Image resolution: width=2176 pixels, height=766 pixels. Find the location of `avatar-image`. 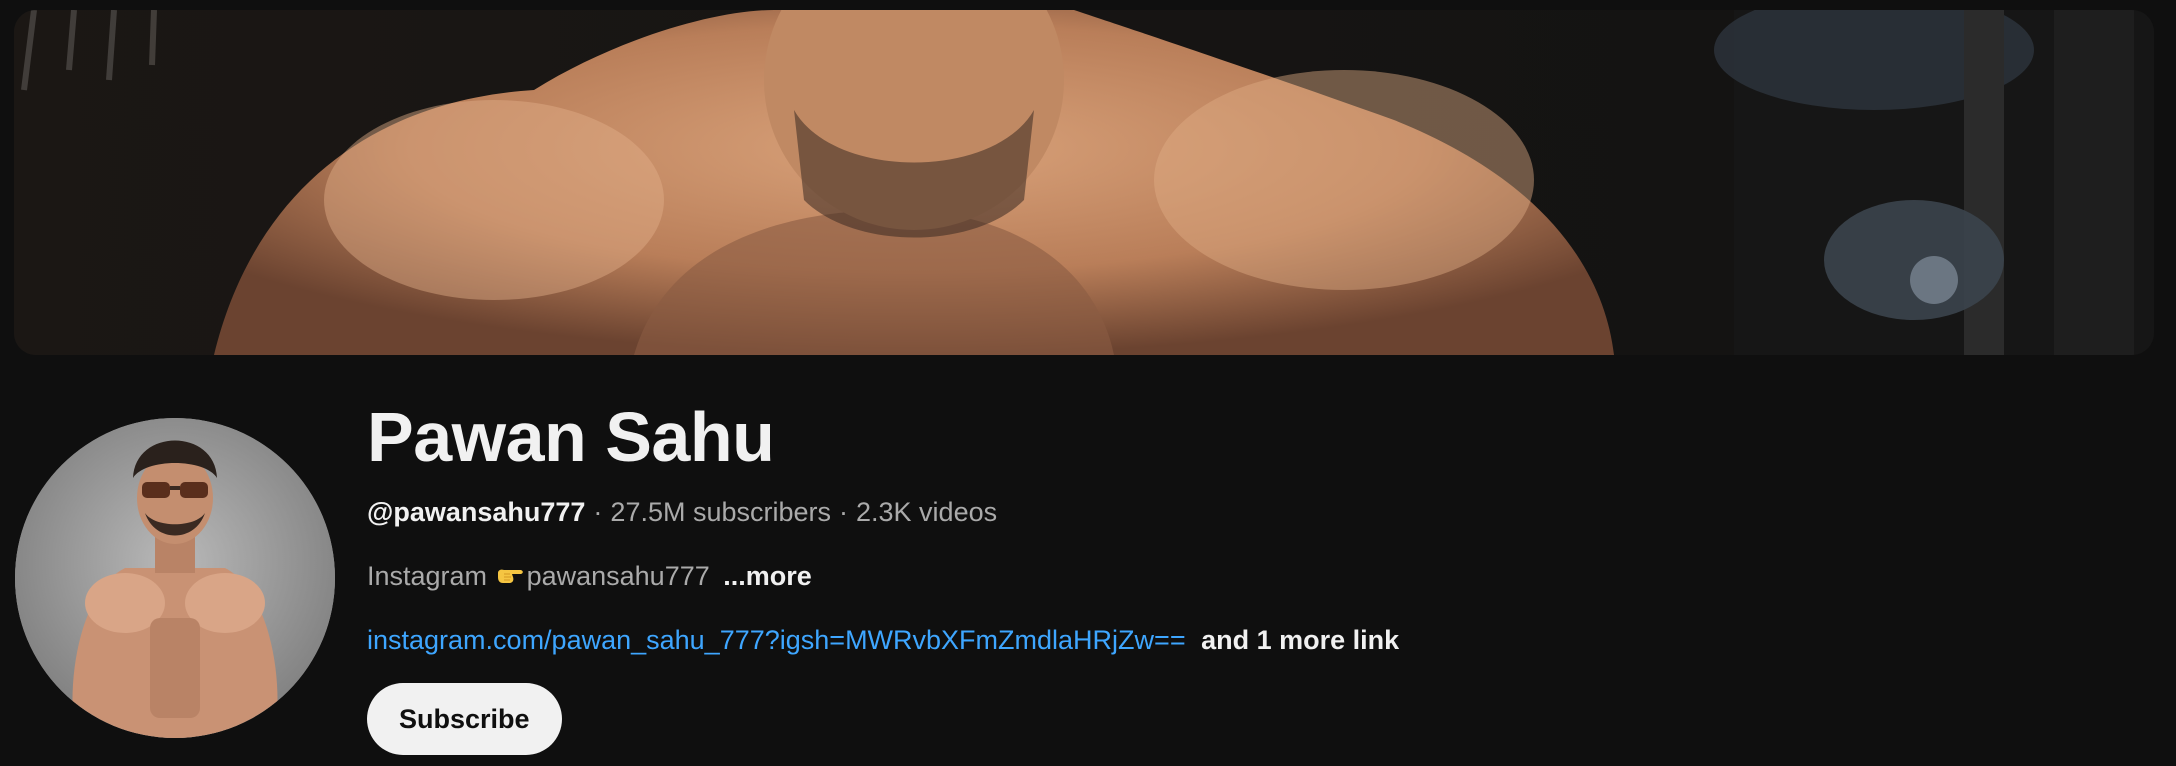

avatar-image is located at coordinates (175, 578).